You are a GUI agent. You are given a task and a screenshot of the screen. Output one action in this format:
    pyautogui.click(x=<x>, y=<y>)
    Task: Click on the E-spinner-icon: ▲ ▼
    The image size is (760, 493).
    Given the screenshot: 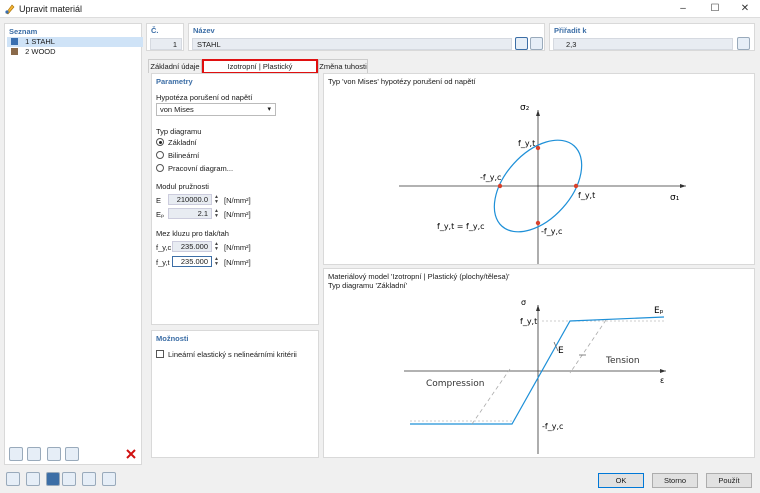 What is the action you would take?
    pyautogui.click(x=216, y=200)
    